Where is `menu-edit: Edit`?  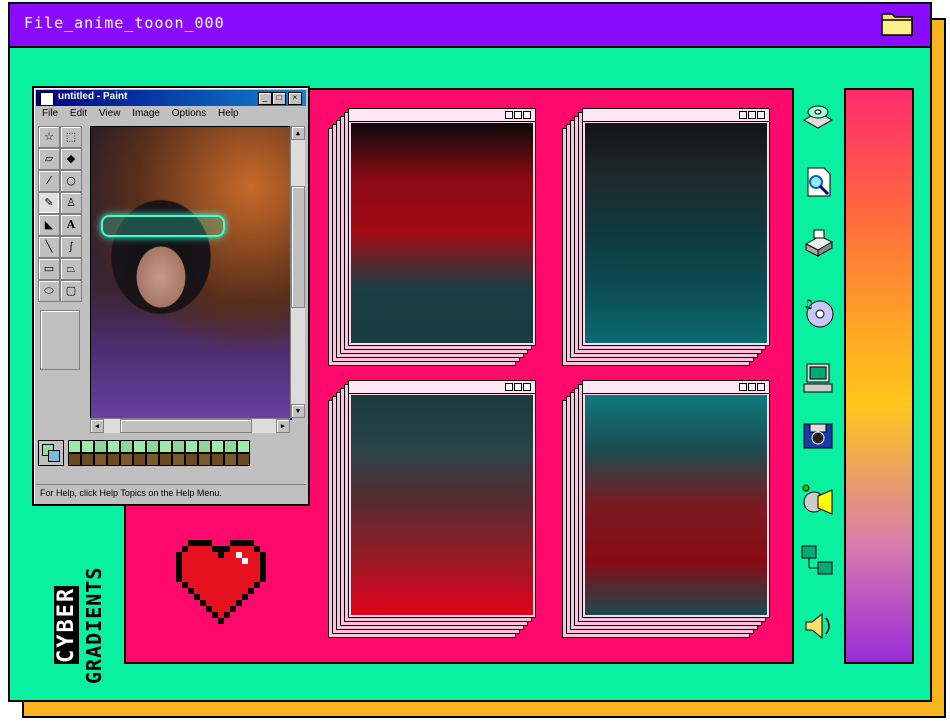 menu-edit: Edit is located at coordinates (78, 113).